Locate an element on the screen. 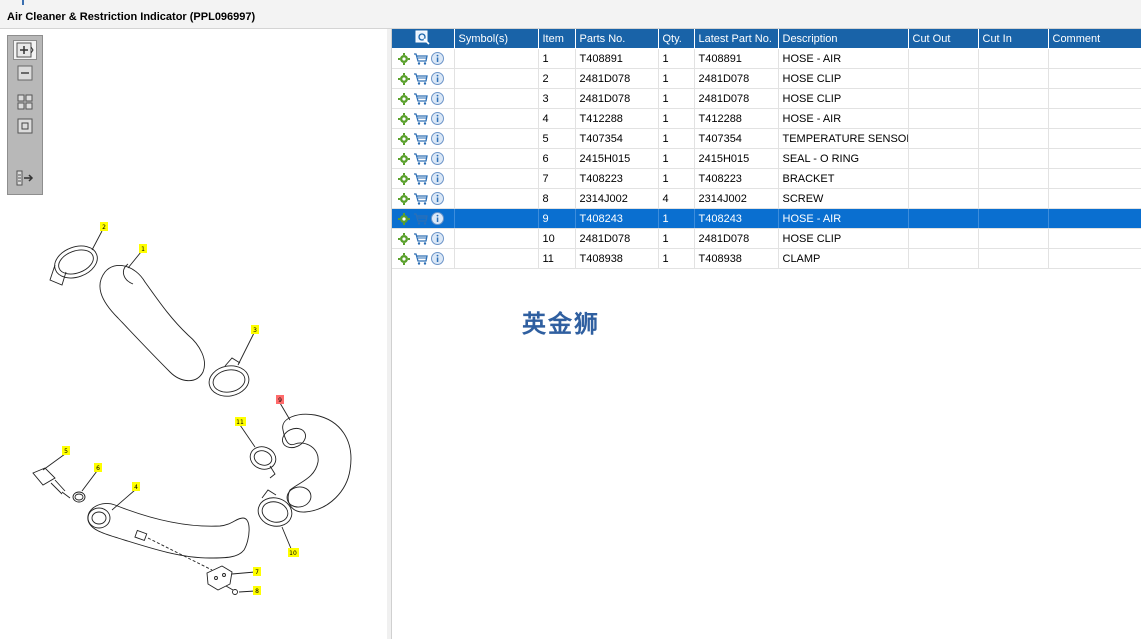 Image resolution: width=1141 pixels, height=639 pixels. cell-item: 9 is located at coordinates (557, 218).